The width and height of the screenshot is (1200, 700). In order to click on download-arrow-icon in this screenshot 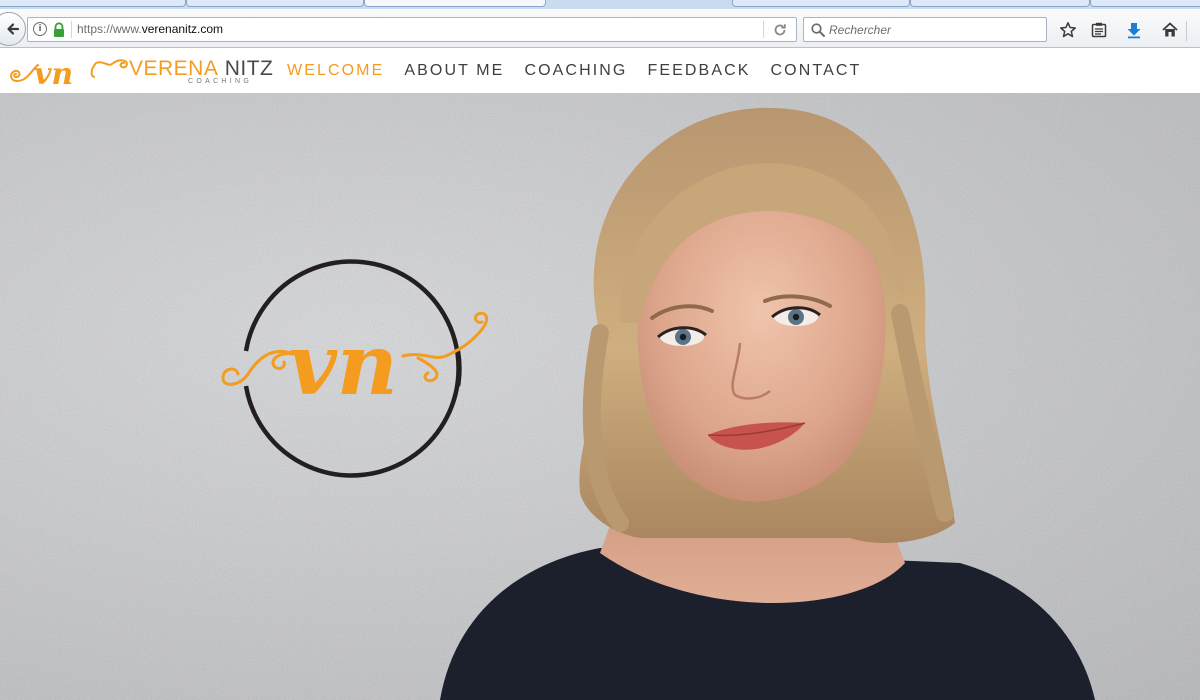, I will do `click(1134, 31)`.